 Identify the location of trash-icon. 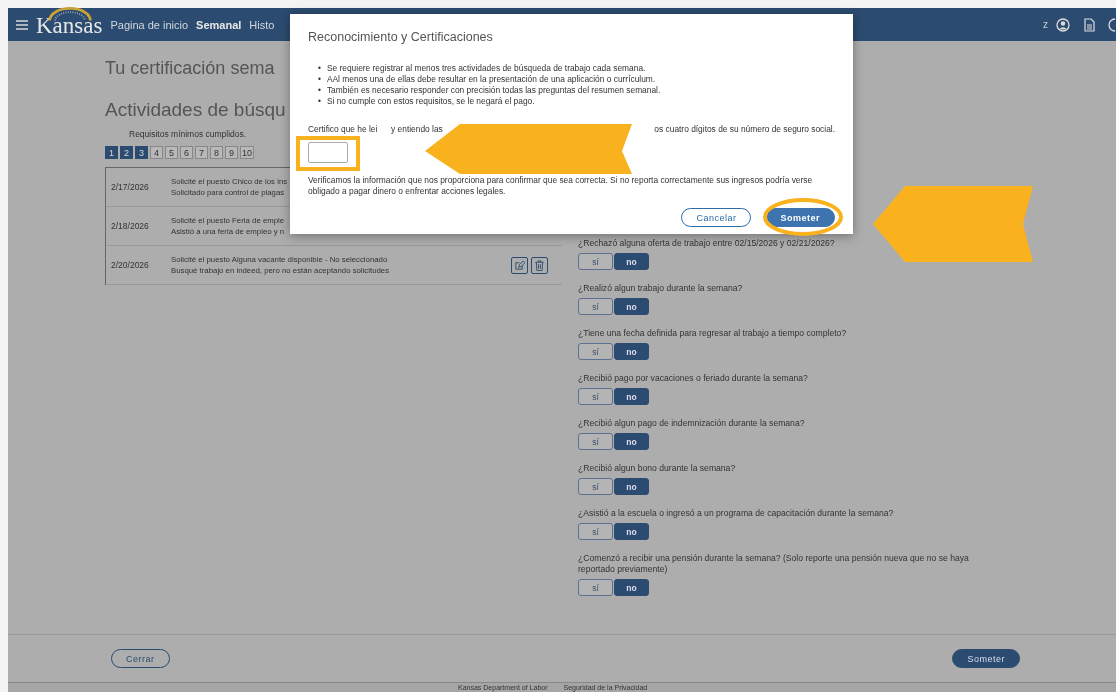
(539, 265).